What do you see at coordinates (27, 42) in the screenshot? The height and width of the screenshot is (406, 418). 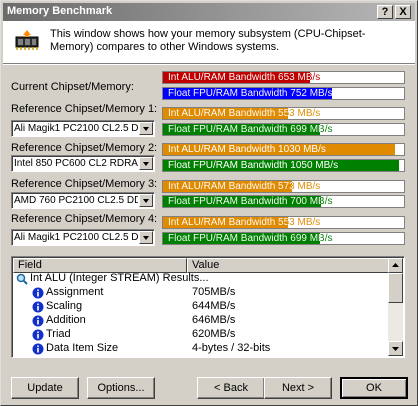 I see `memory-chip-icon` at bounding box center [27, 42].